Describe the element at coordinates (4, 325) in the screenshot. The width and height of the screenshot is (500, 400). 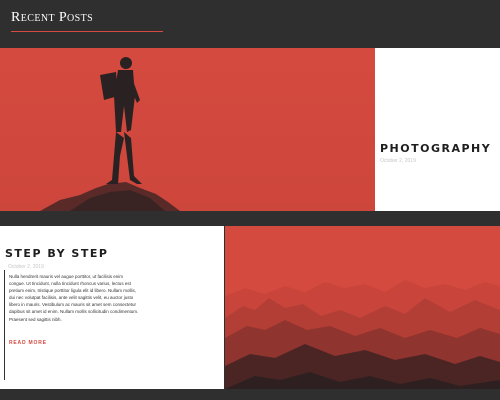
I see `accent-bar` at that location.